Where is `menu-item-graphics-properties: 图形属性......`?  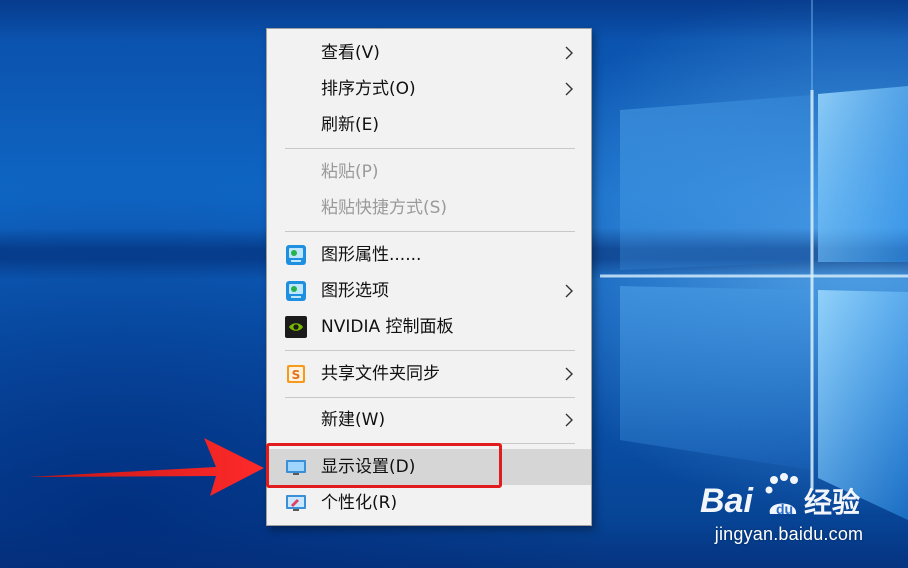 menu-item-graphics-properties: 图形属性...... is located at coordinates (429, 255).